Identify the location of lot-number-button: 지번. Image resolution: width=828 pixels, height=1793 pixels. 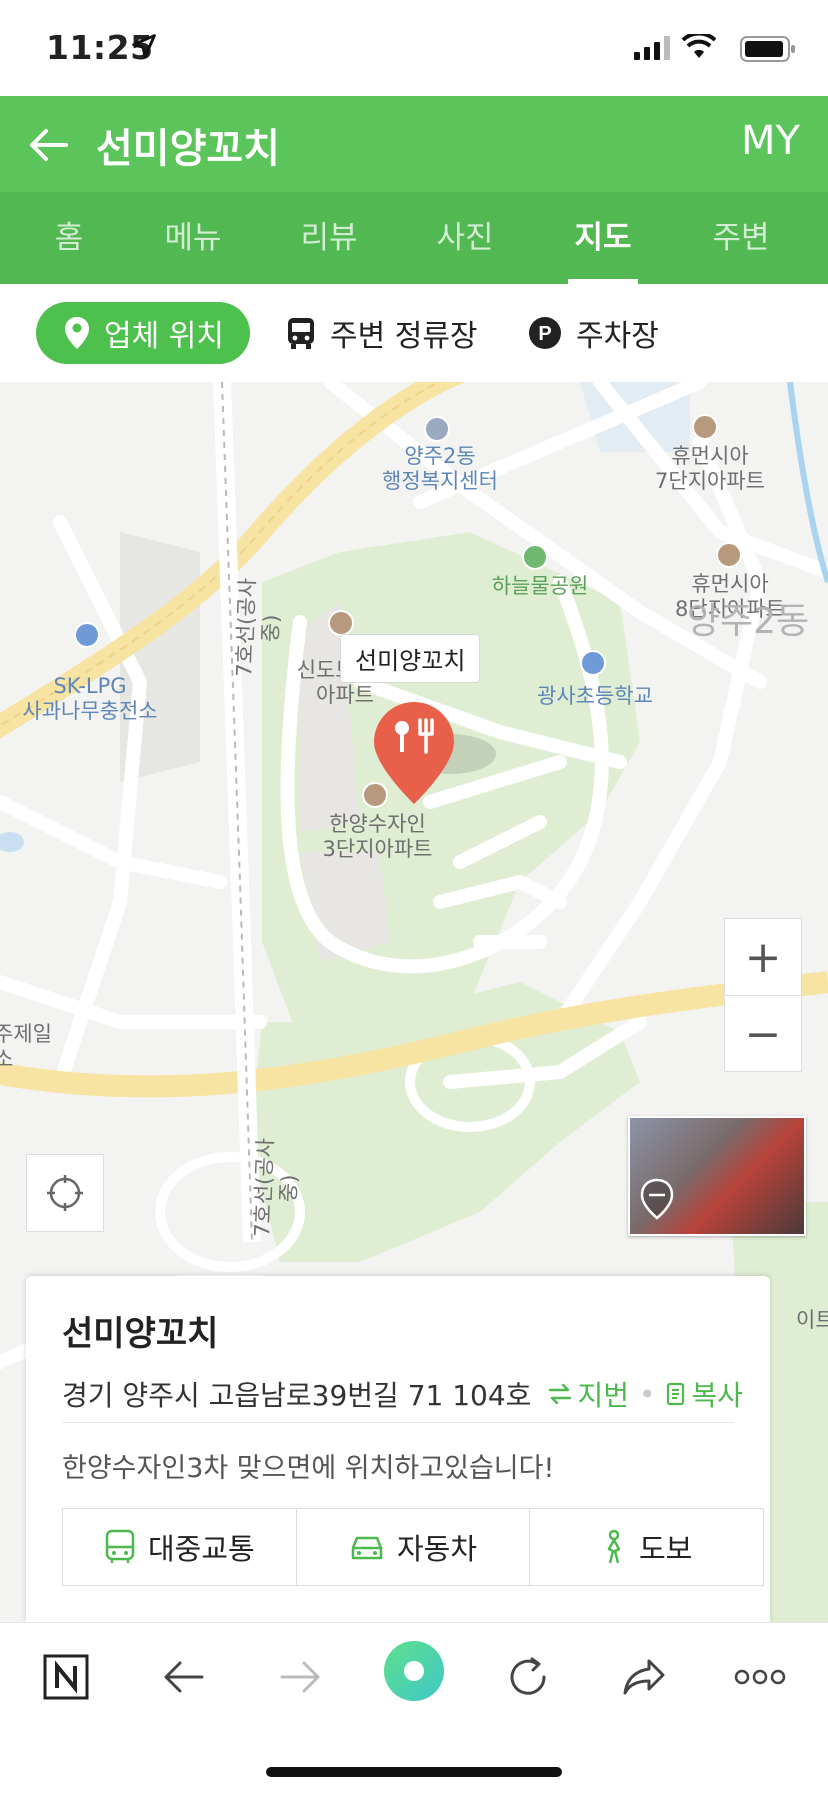
(588, 1394).